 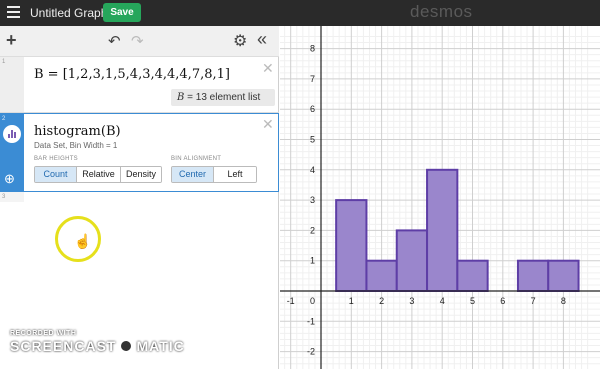 What do you see at coordinates (43, 333) in the screenshot?
I see `watermark-top-text: RECORDED WITH` at bounding box center [43, 333].